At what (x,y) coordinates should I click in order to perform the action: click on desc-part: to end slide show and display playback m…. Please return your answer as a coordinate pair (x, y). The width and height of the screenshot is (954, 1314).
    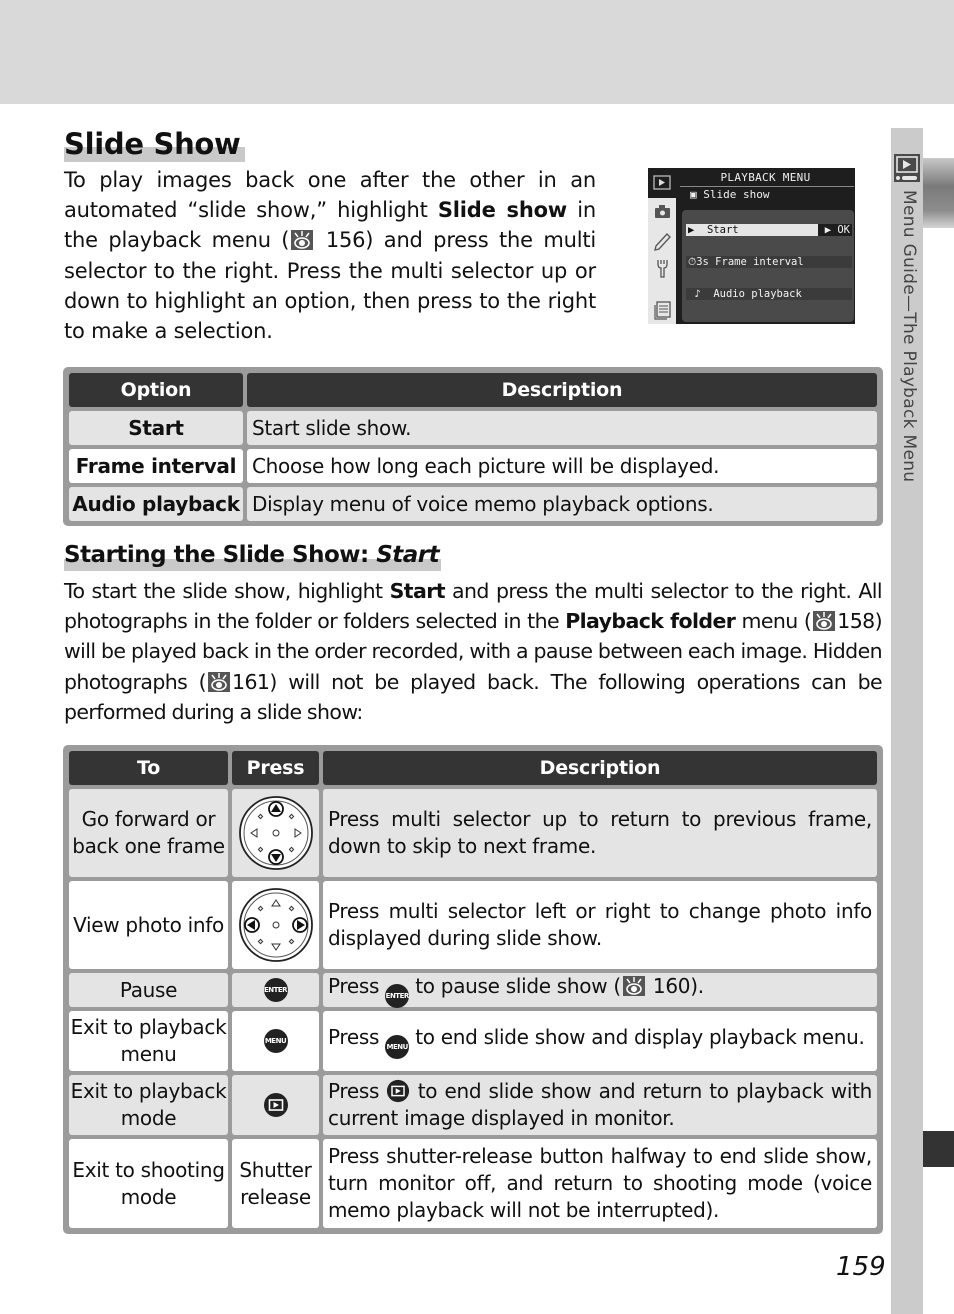
    Looking at the image, I should click on (637, 1036).